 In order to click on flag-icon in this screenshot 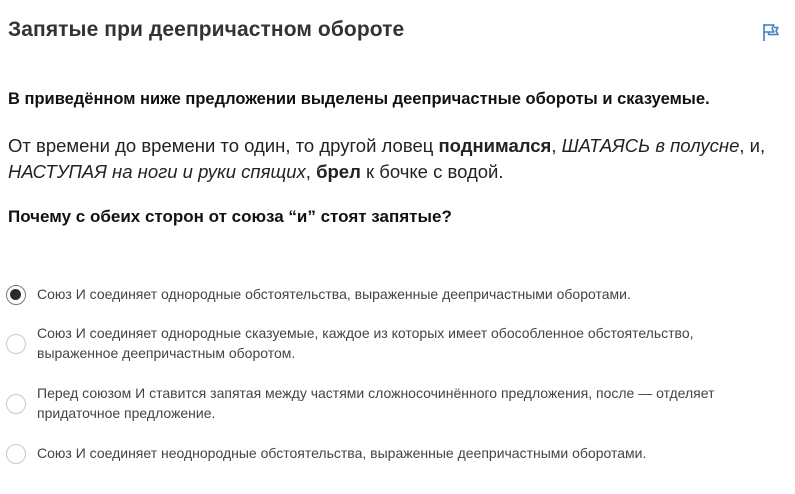, I will do `click(771, 32)`.